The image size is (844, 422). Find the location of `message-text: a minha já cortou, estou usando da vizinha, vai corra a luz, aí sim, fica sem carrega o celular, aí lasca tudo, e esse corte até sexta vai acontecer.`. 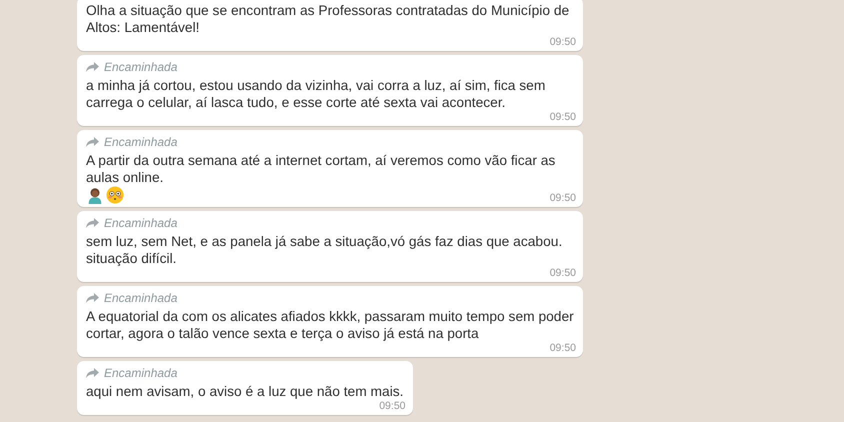

message-text: a minha já cortou, estou usando da vizinha, vai corra a luz, aí sim, fica sem carrega o celular, aí lasca tudo, e esse corte até sexta vai acontecer. is located at coordinates (316, 94).